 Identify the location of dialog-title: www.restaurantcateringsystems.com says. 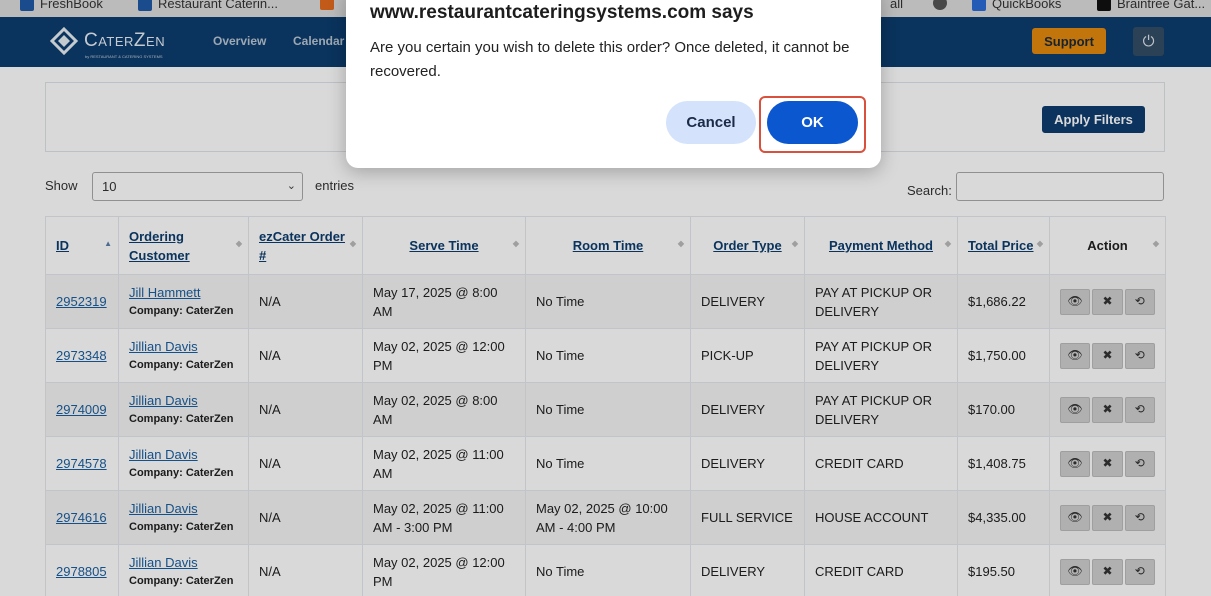
(562, 12).